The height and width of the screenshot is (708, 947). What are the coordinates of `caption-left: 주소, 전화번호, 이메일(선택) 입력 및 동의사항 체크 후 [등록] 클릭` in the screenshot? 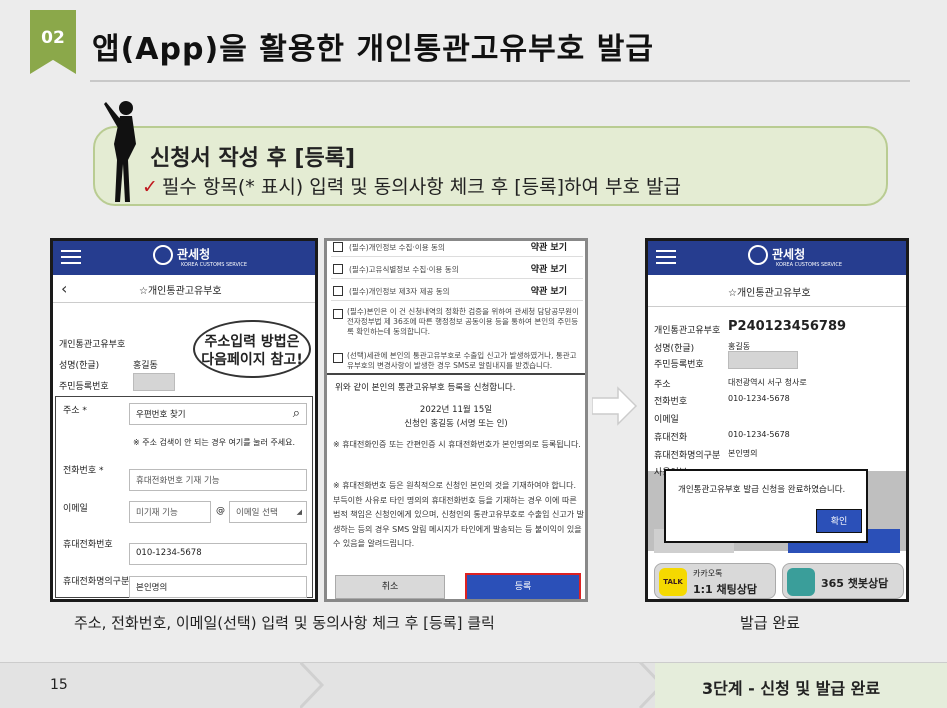 It's located at (284, 623).